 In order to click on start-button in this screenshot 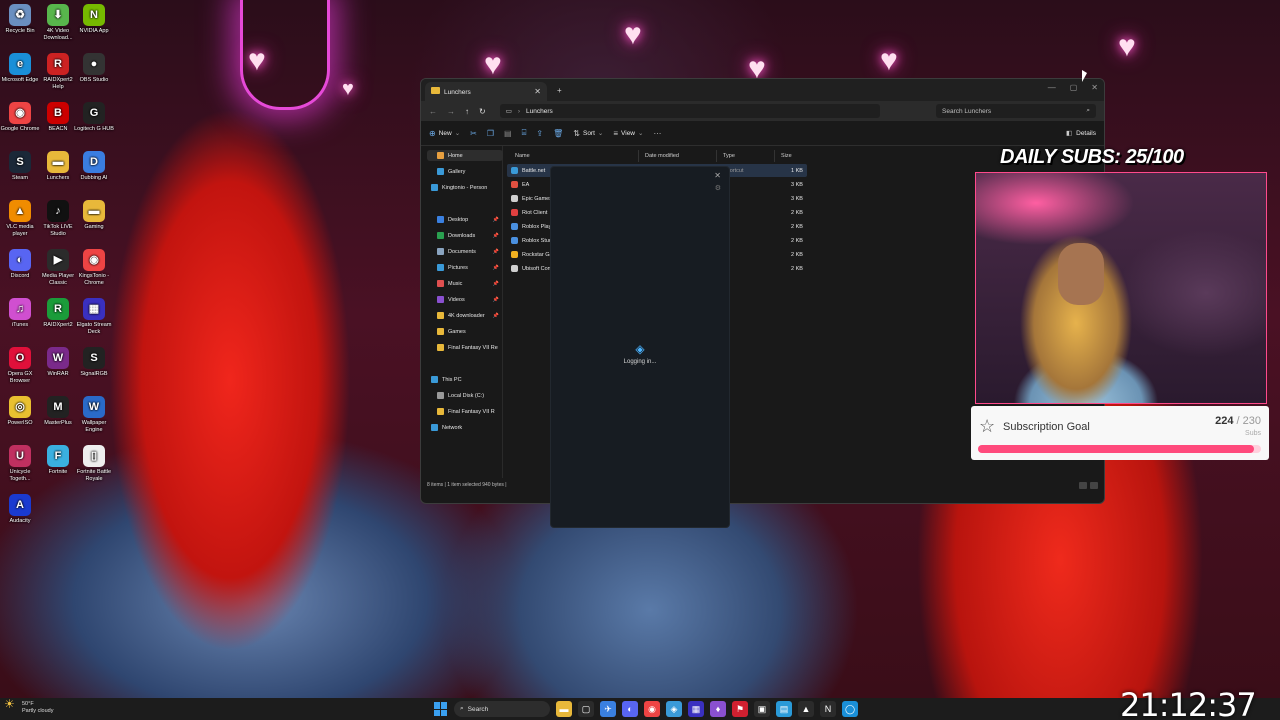, I will do `click(441, 709)`.